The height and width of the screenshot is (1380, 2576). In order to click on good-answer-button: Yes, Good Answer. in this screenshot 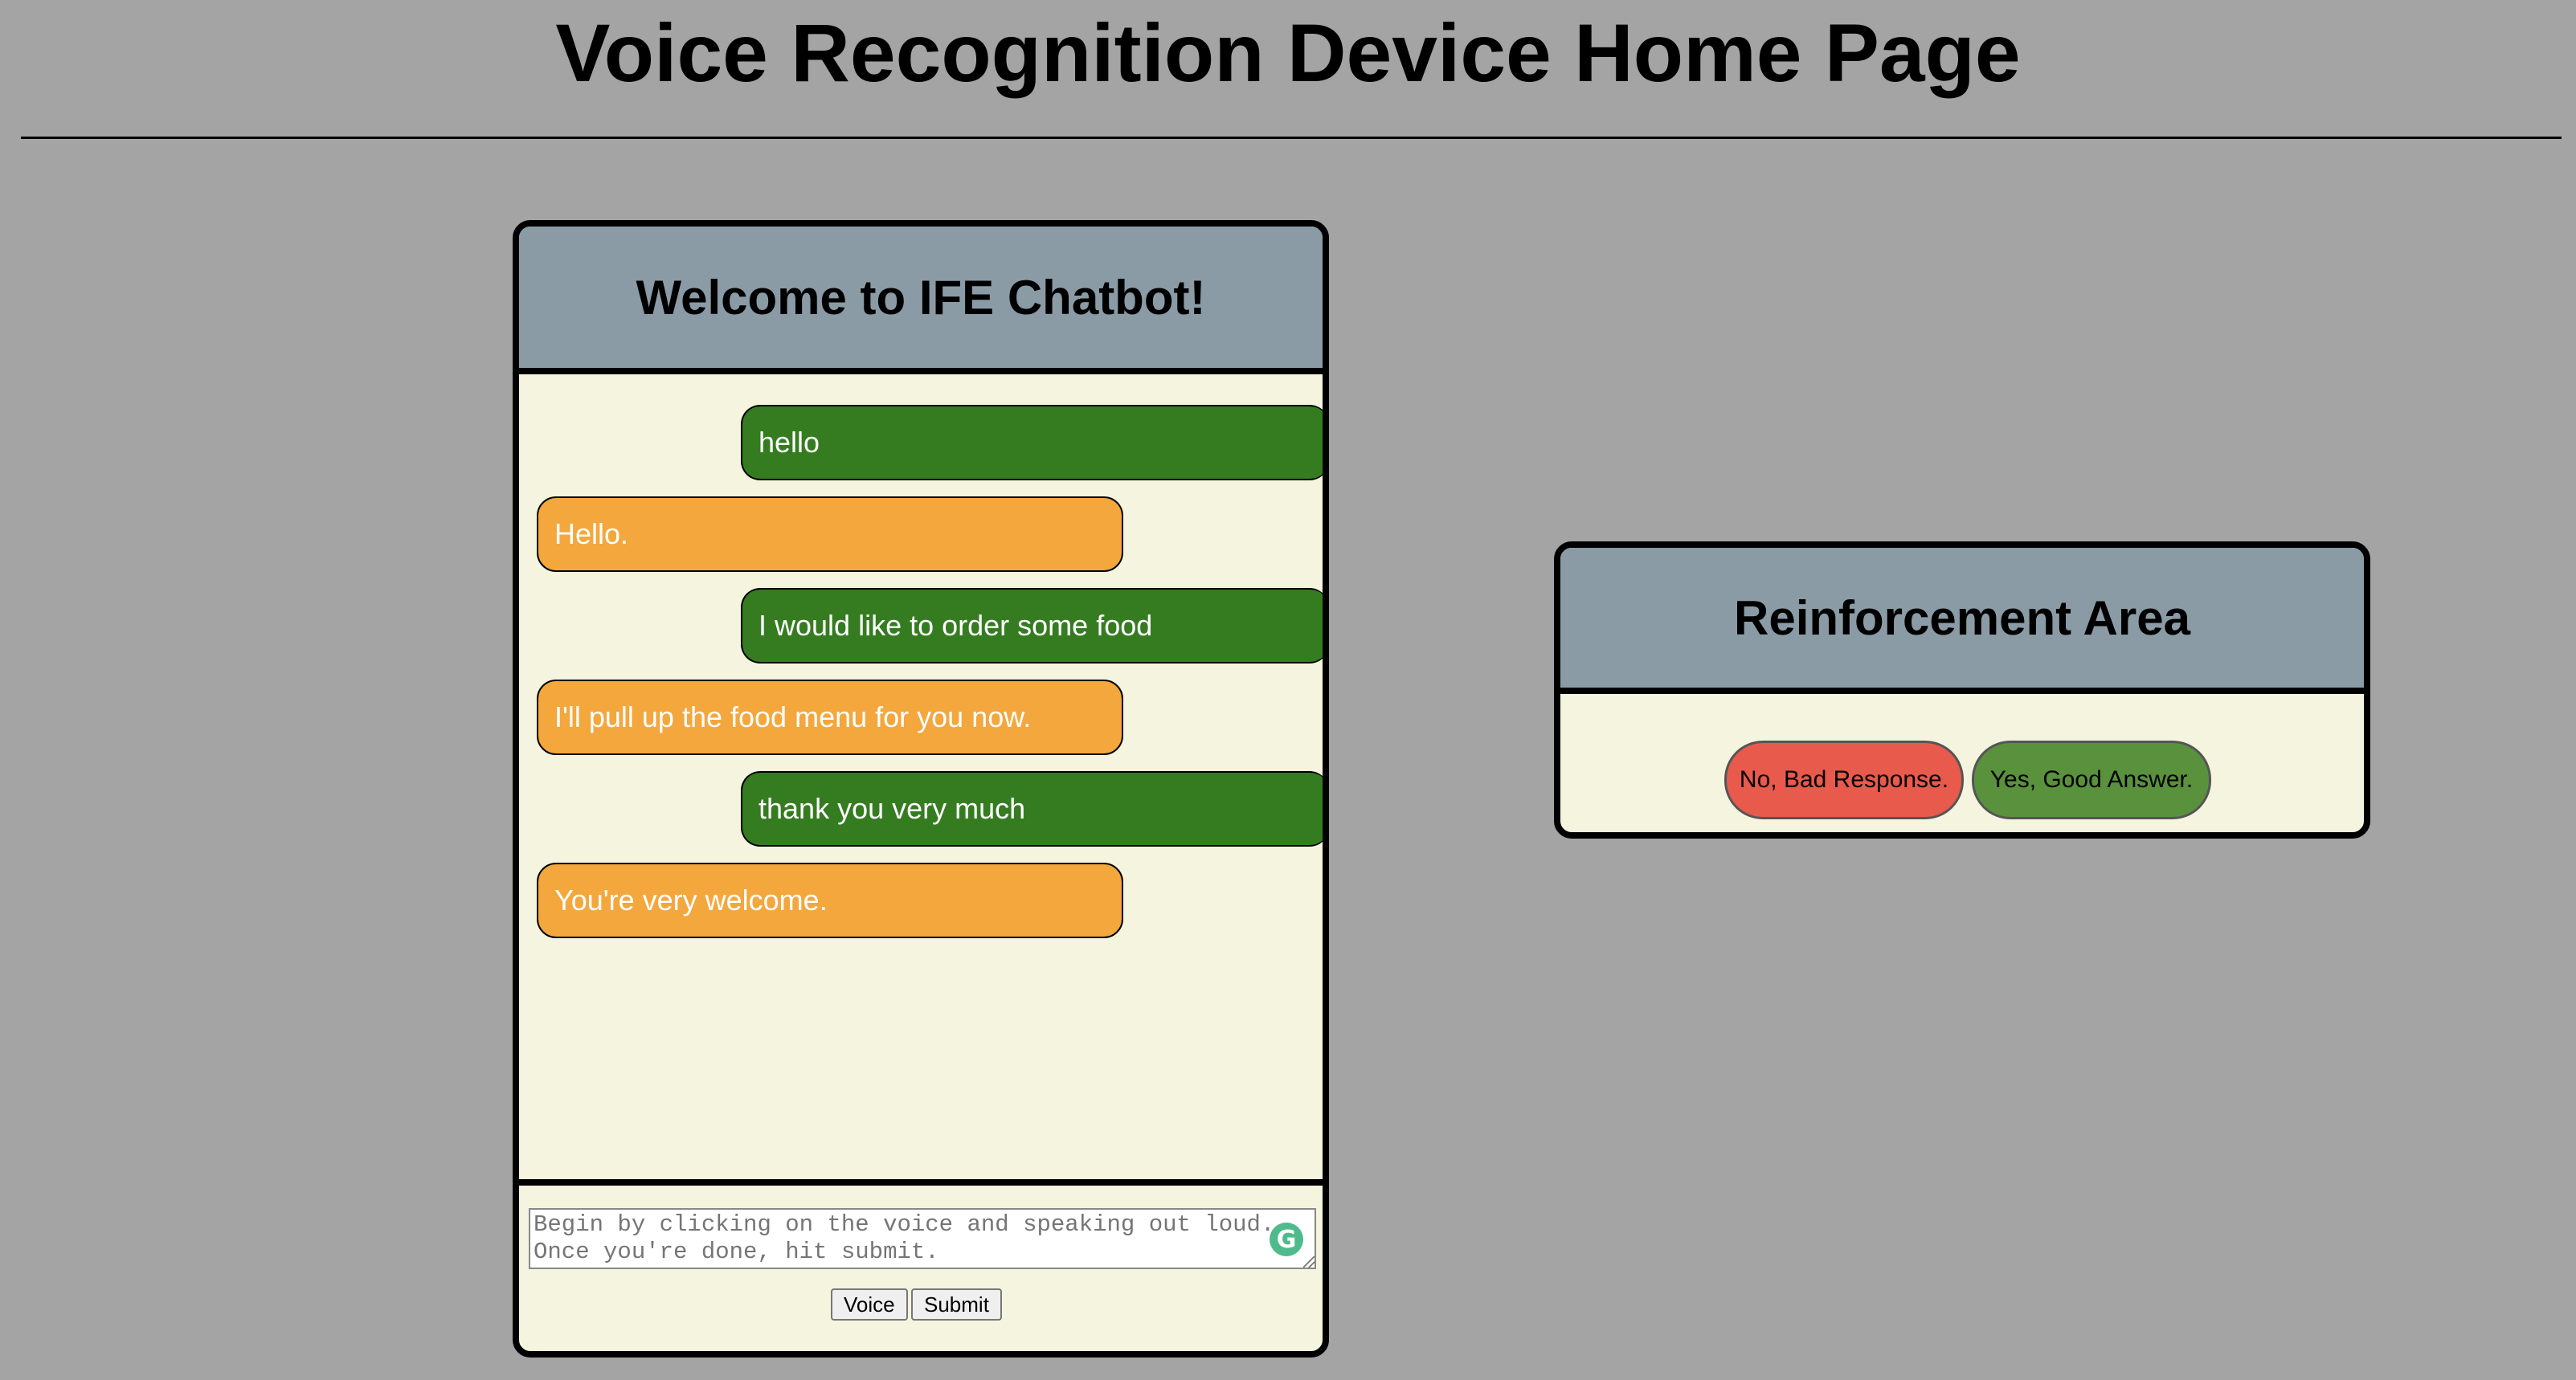, I will do `click(2091, 780)`.